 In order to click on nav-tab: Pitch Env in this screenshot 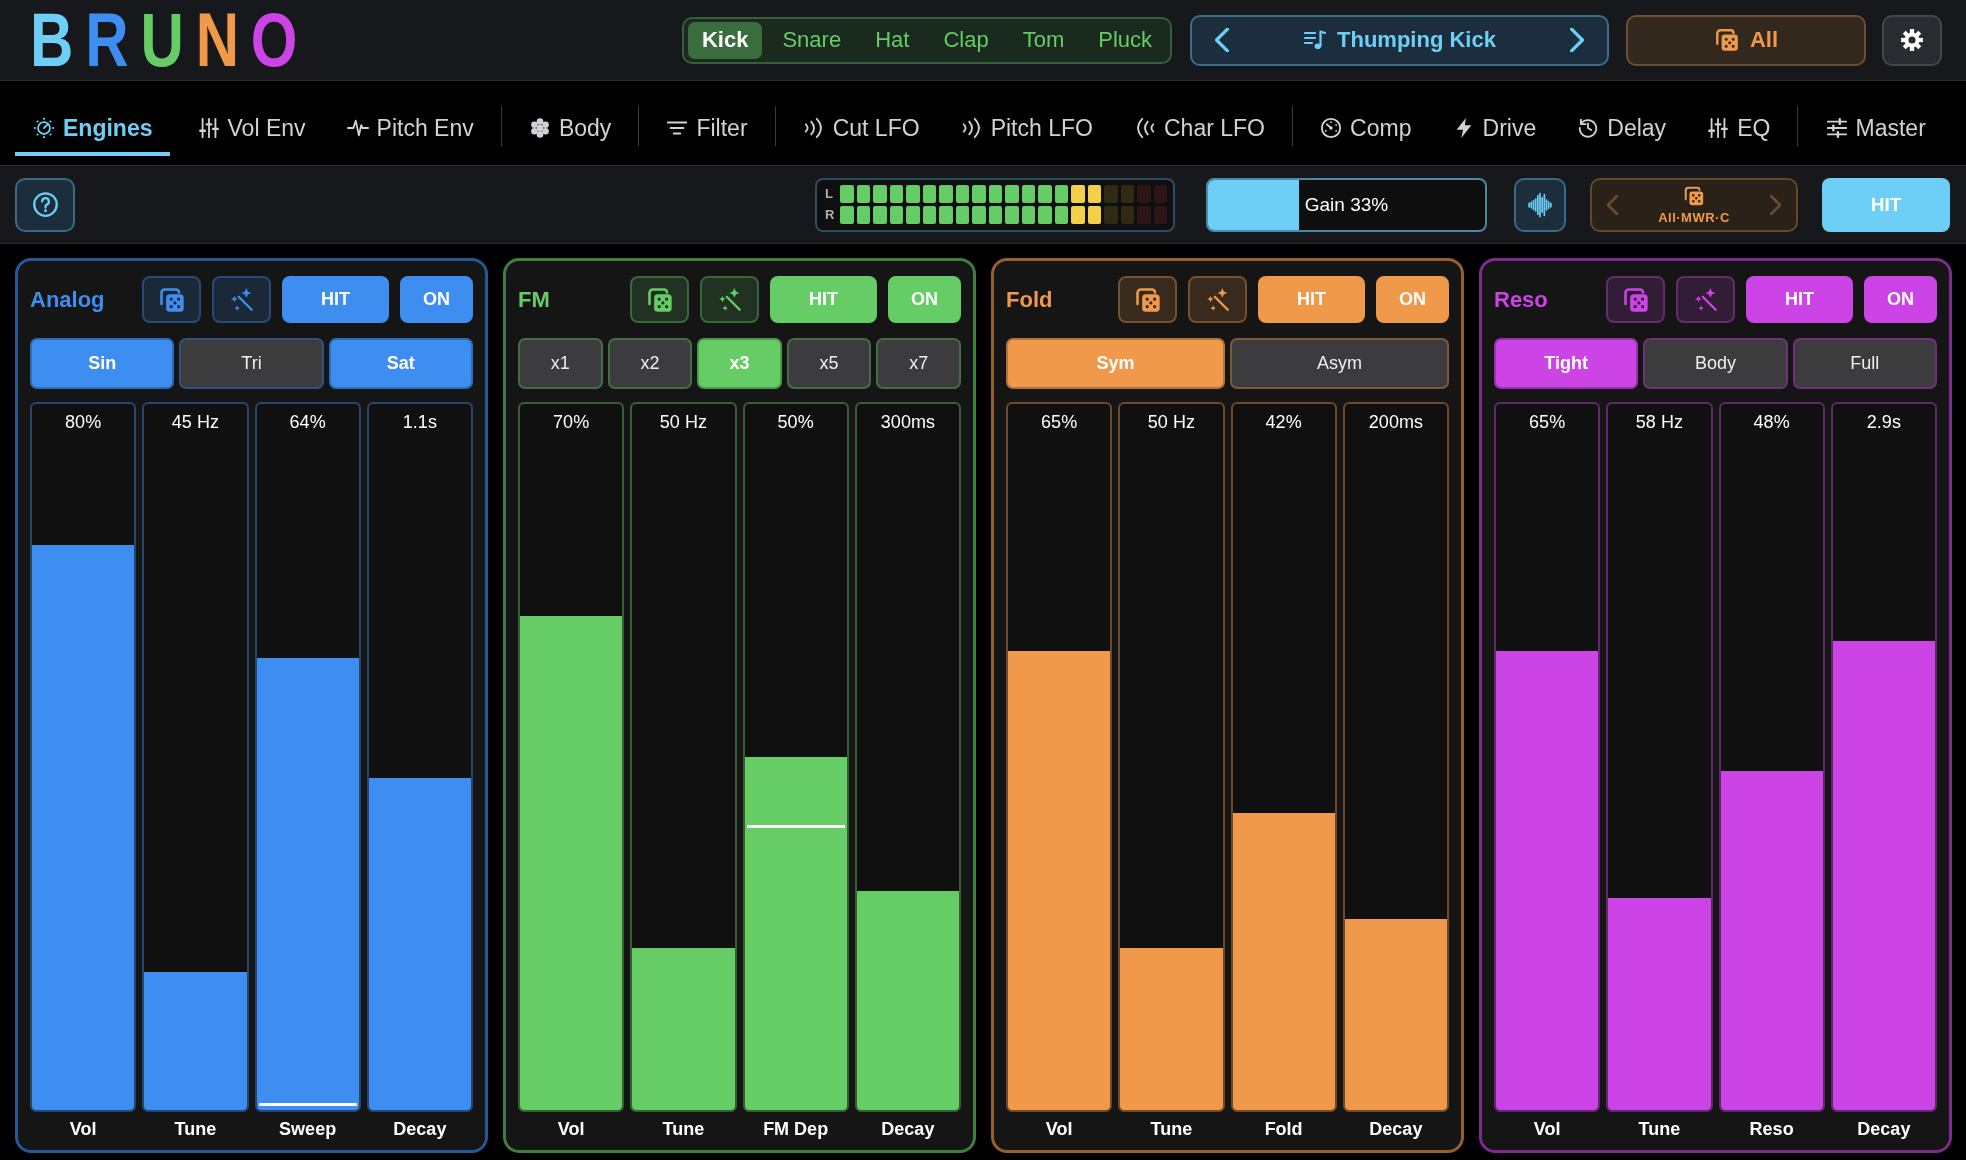, I will do `click(410, 128)`.